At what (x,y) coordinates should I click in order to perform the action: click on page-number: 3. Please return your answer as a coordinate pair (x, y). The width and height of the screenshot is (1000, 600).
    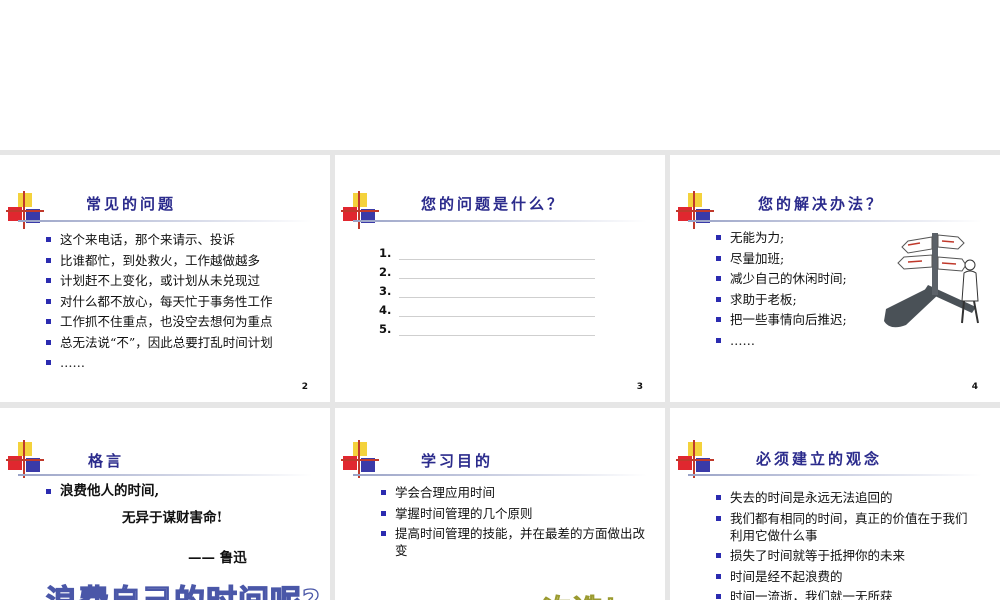
    Looking at the image, I should click on (639, 387).